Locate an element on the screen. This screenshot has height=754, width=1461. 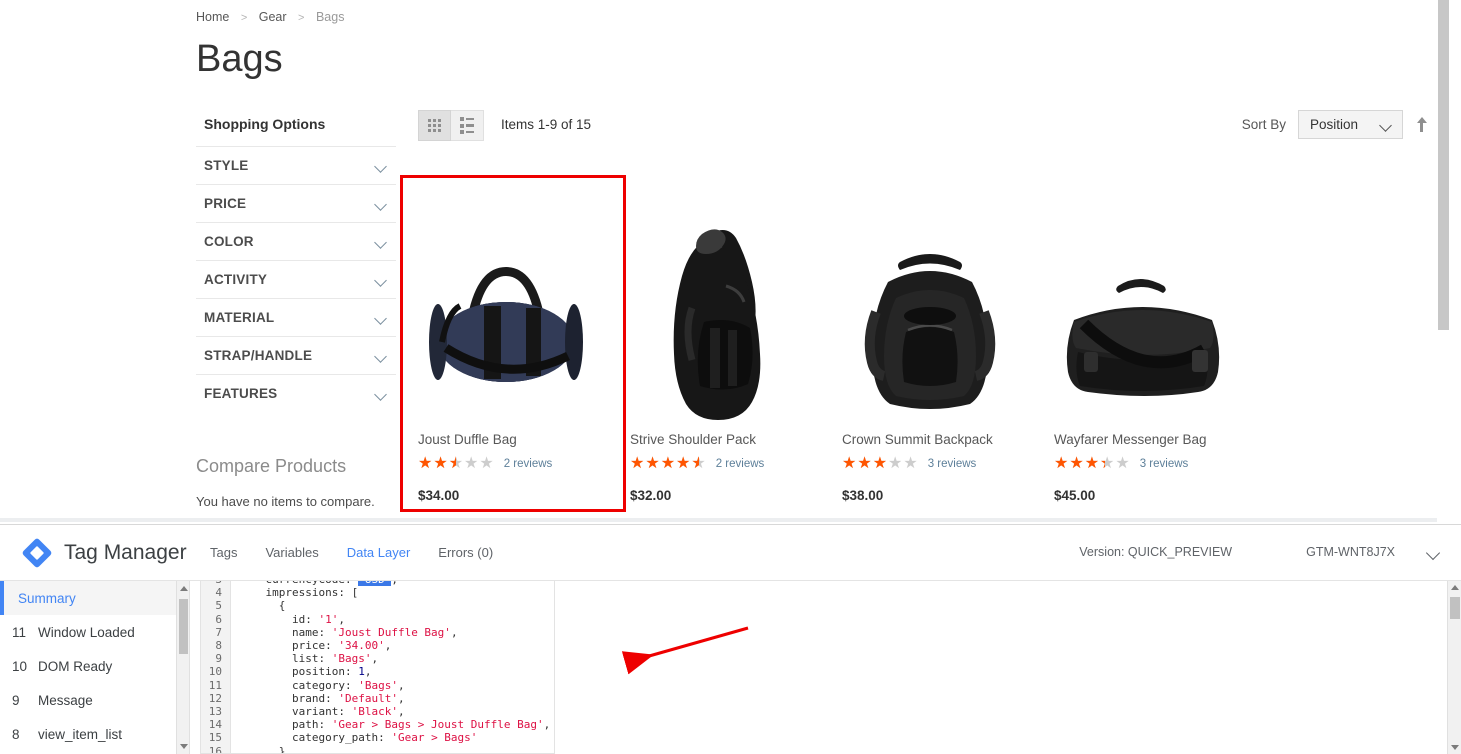
product-rating: ★★★★★ ★★★★★ 2 reviews is located at coordinates (506, 464).